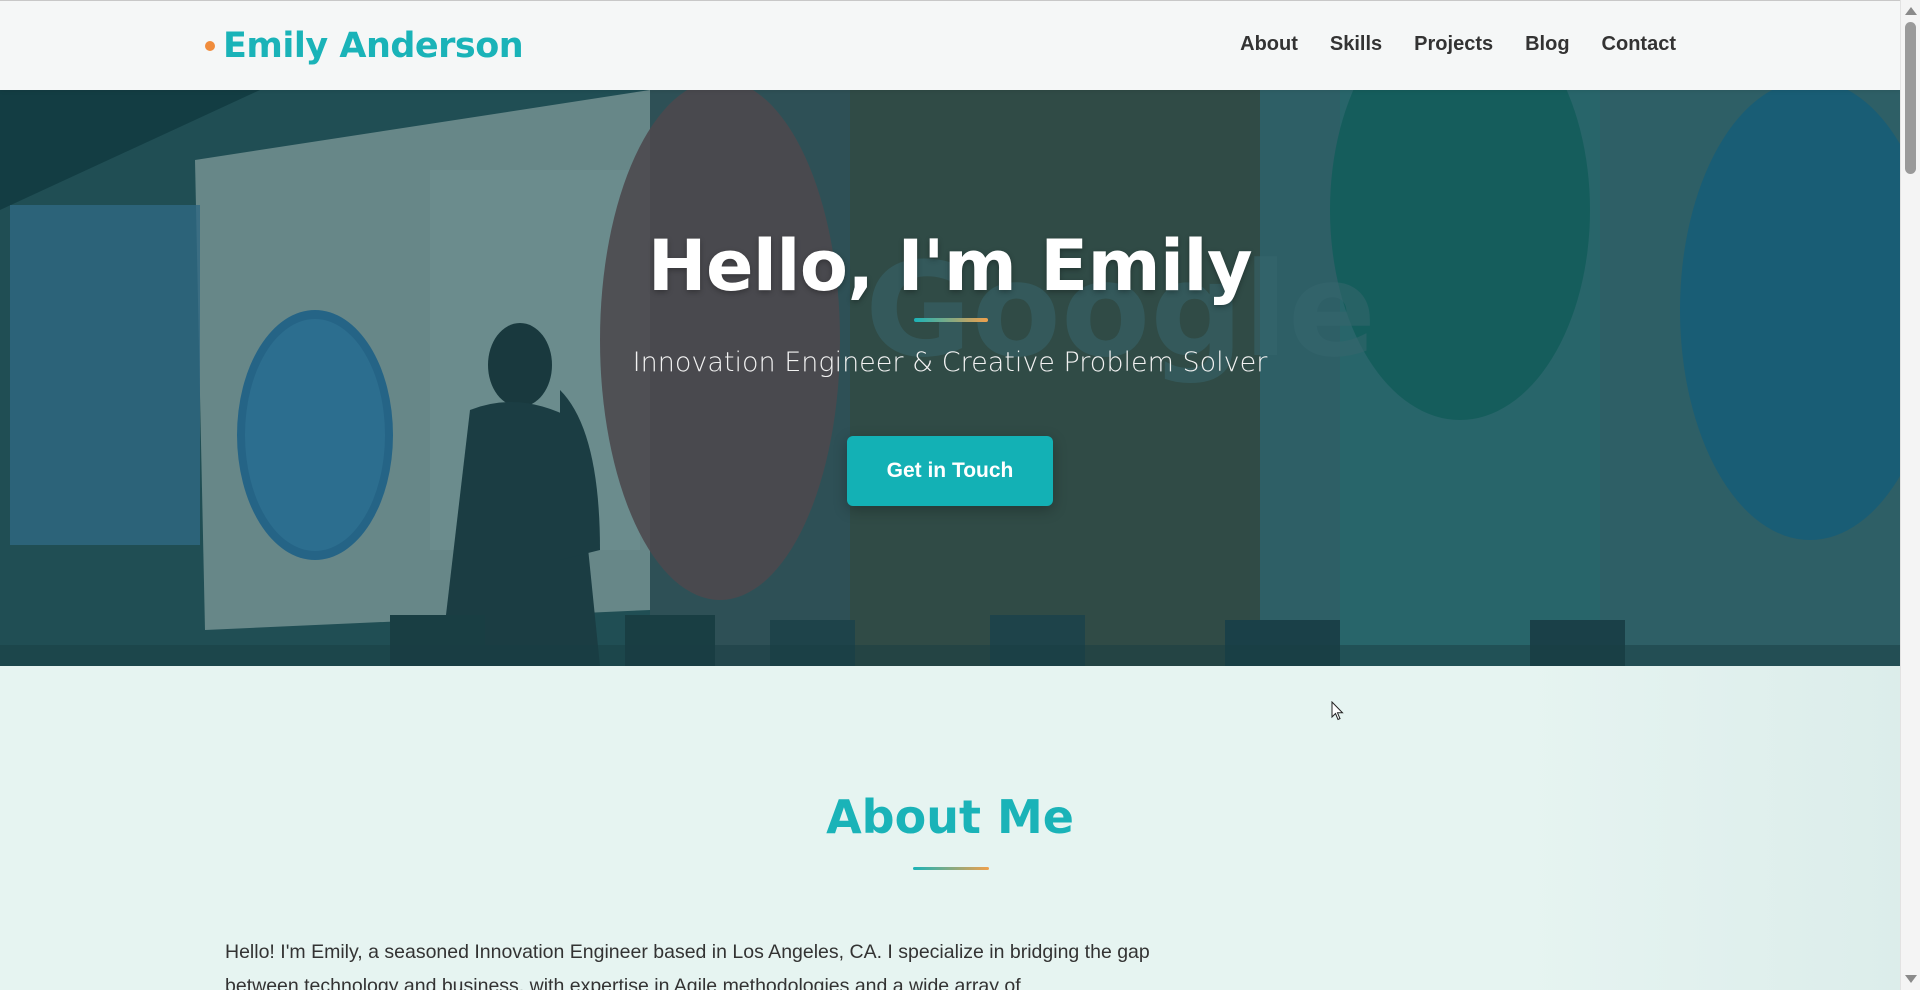 The height and width of the screenshot is (990, 1920). Describe the element at coordinates (1356, 44) in the screenshot. I see `nav-skills: Skills` at that location.